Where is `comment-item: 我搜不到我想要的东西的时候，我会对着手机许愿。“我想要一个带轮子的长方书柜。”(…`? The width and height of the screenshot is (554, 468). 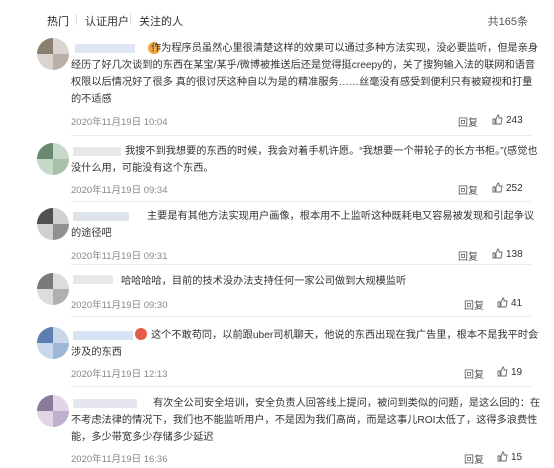 comment-item: 我搜不到我想要的东西的时候，我会对着手机许愿。“我想要一个带轮子的长方书柜。”(… is located at coordinates (277, 169).